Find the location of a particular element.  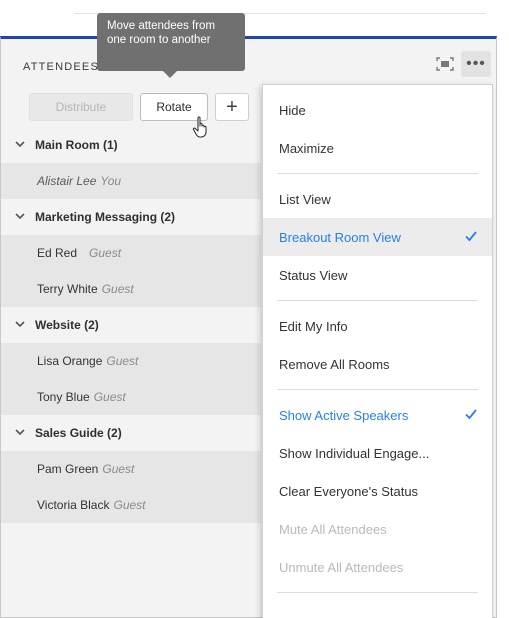

room-name: Marketing Messaging (2) is located at coordinates (105, 217).